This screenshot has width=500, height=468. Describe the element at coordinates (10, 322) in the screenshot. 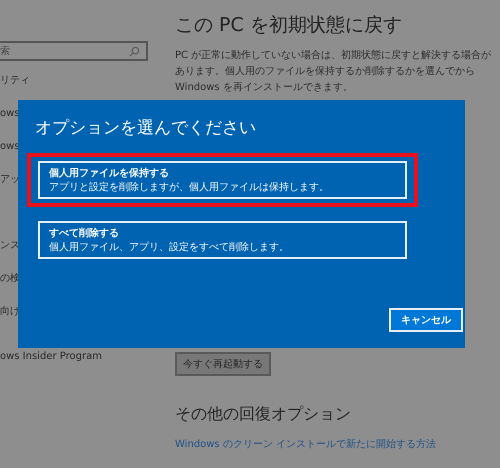

I see `sidebar-item: 向け` at that location.